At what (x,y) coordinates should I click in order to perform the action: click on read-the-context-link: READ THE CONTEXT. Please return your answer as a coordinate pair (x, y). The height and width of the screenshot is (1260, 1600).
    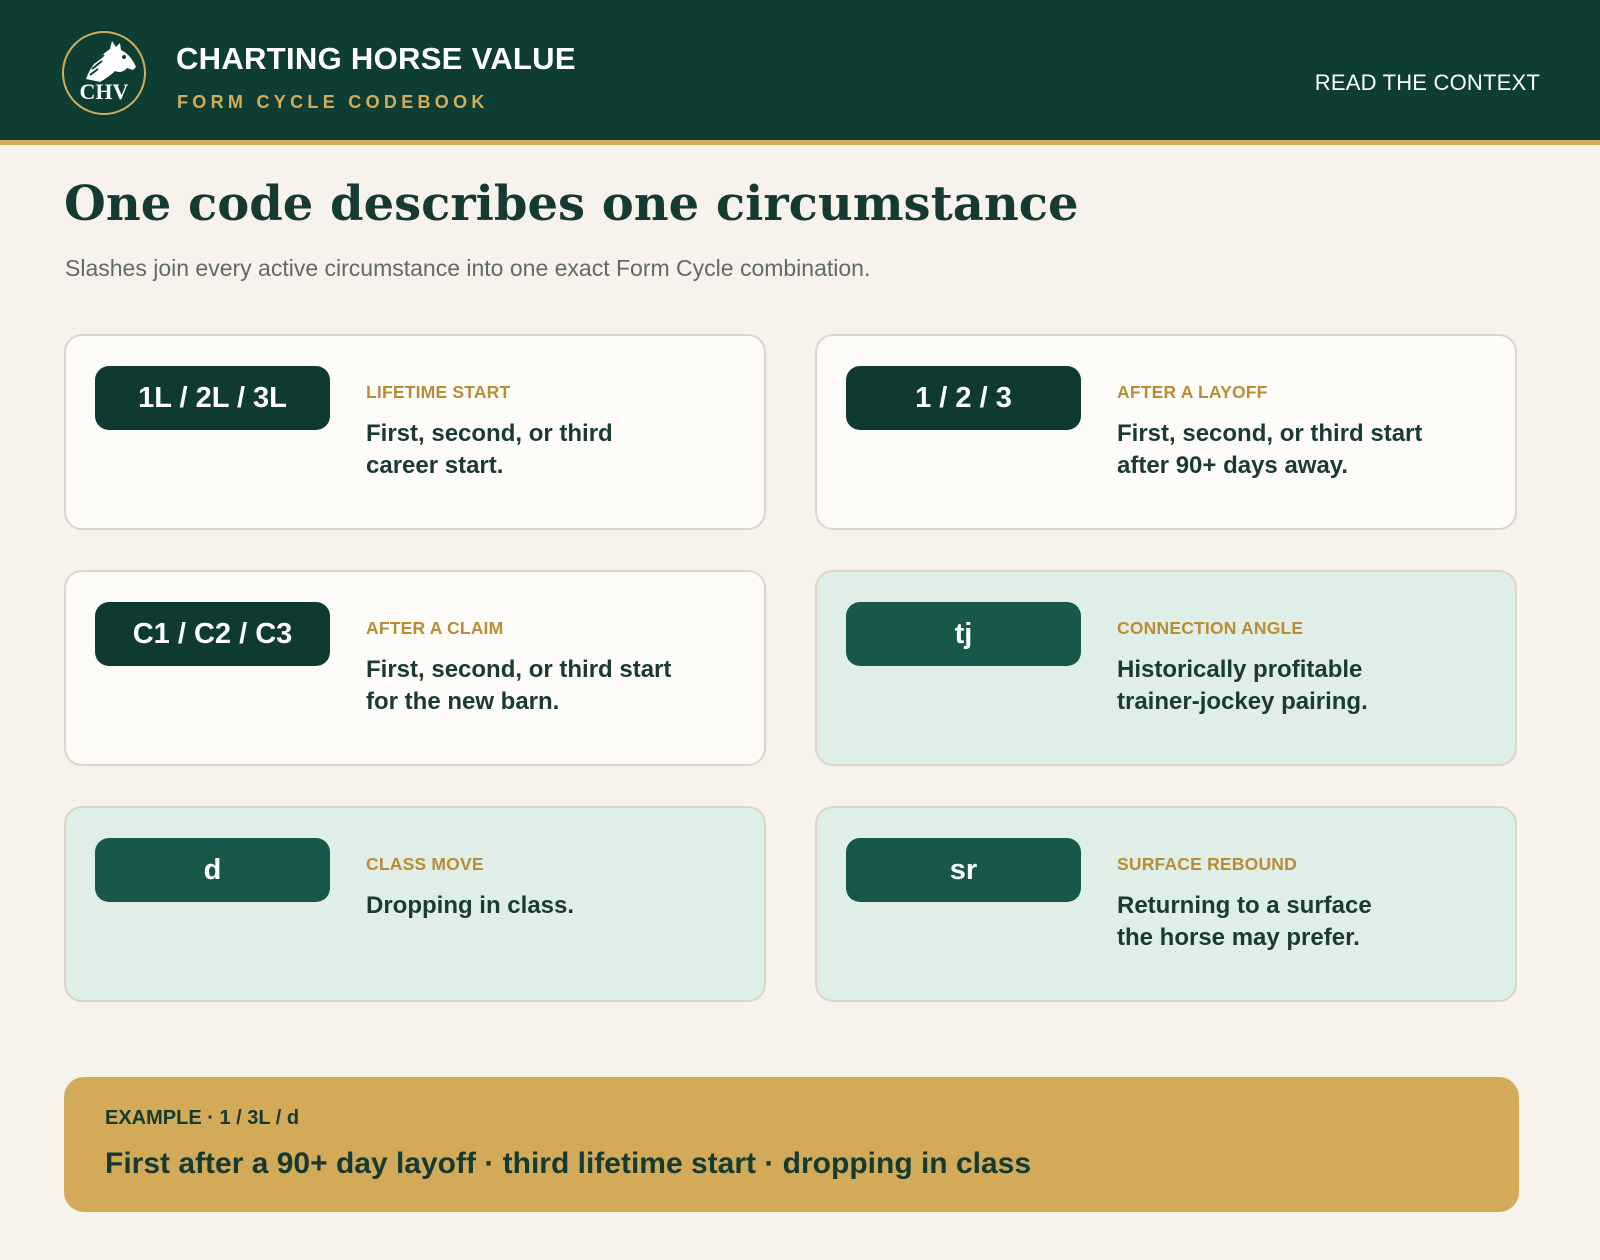
    Looking at the image, I should click on (1427, 83).